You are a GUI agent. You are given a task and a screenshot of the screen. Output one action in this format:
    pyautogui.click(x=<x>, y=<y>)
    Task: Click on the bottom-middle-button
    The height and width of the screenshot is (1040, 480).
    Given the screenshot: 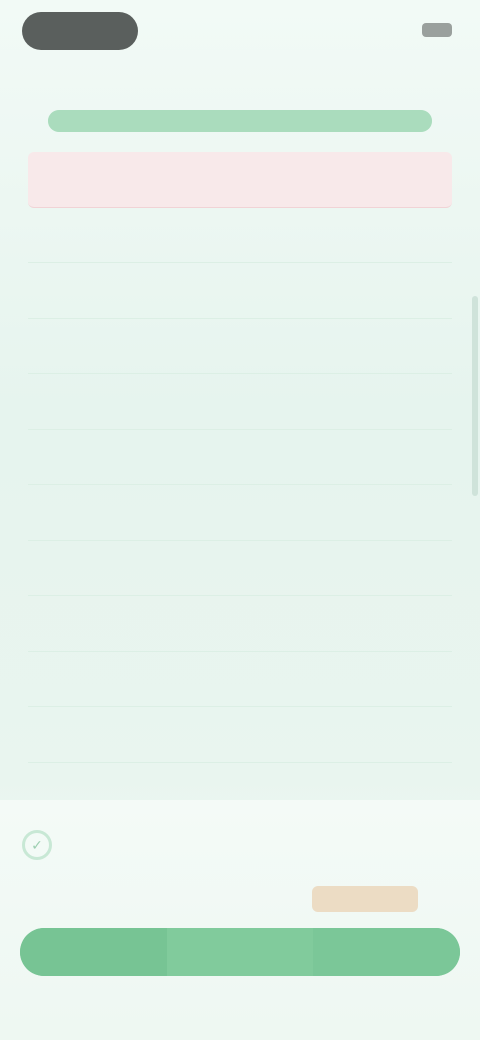 What is the action you would take?
    pyautogui.click(x=240, y=952)
    